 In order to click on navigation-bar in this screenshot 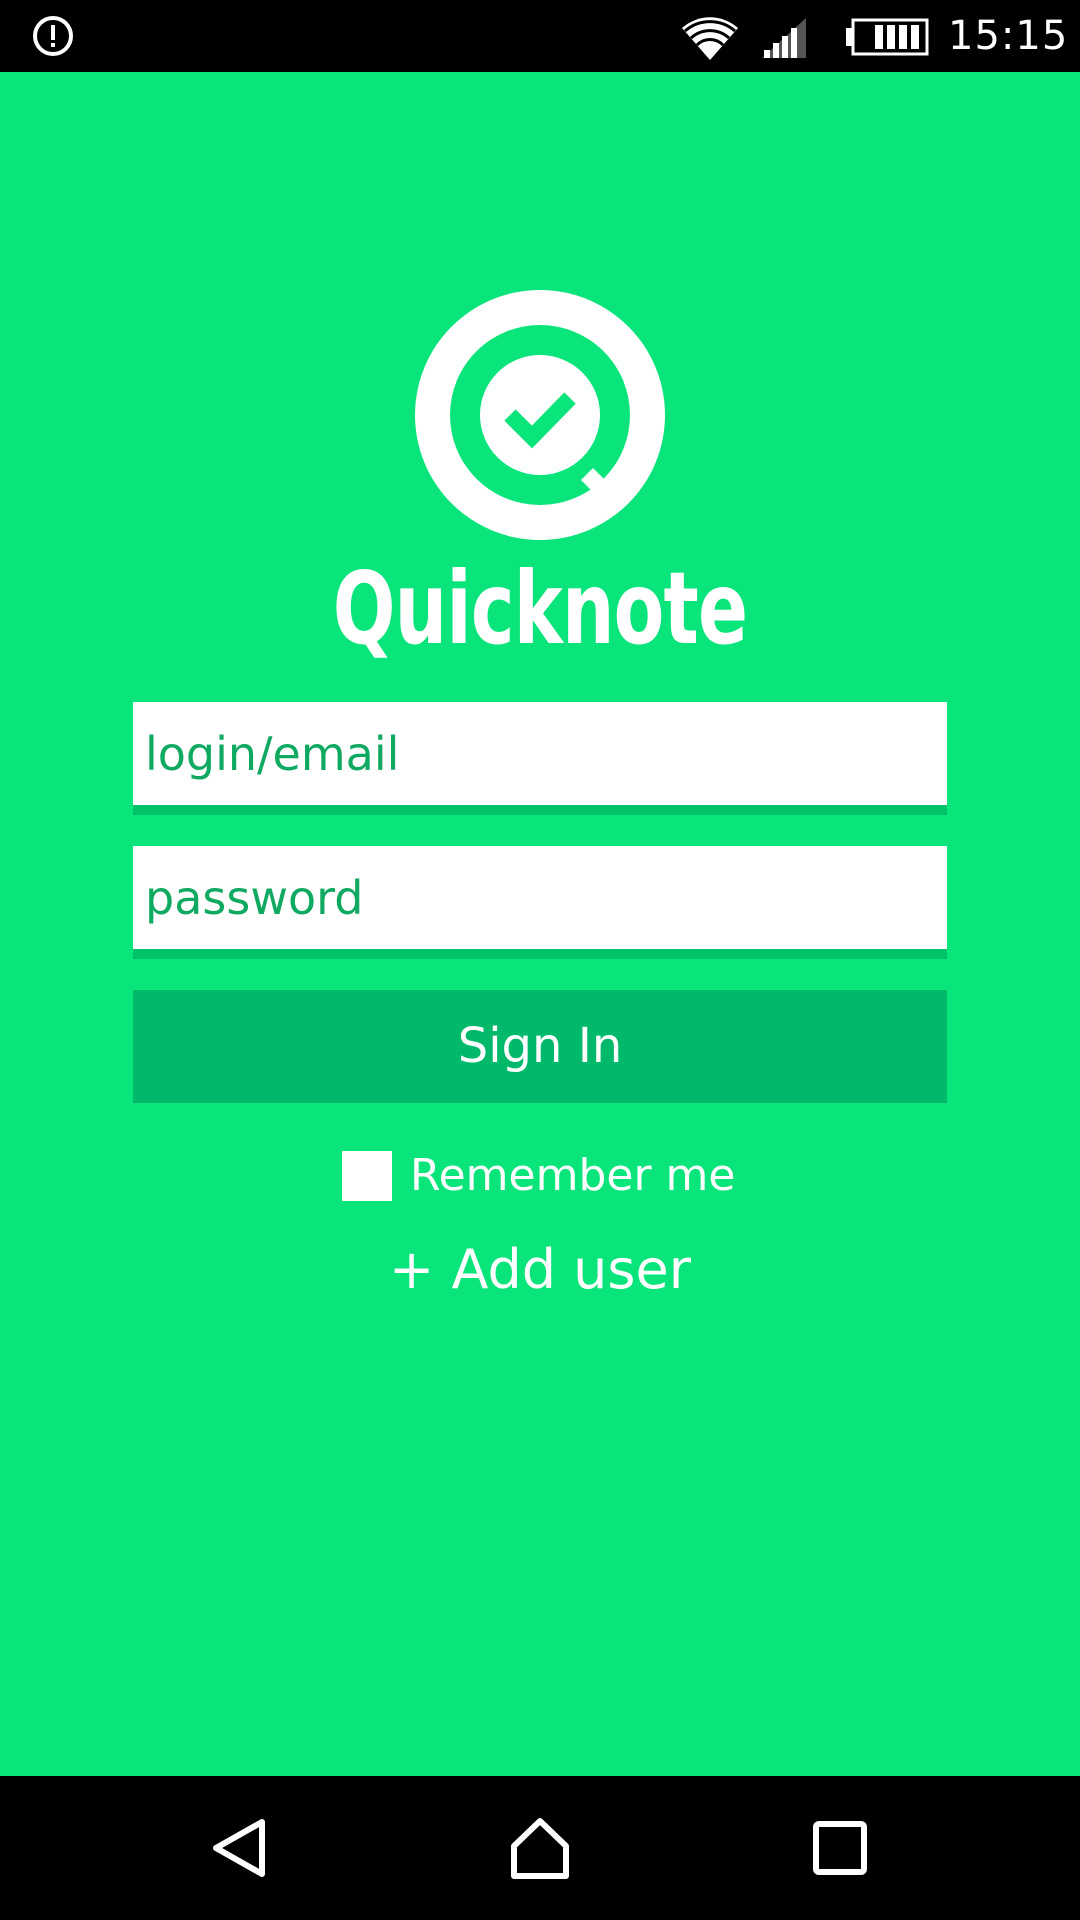, I will do `click(540, 1848)`.